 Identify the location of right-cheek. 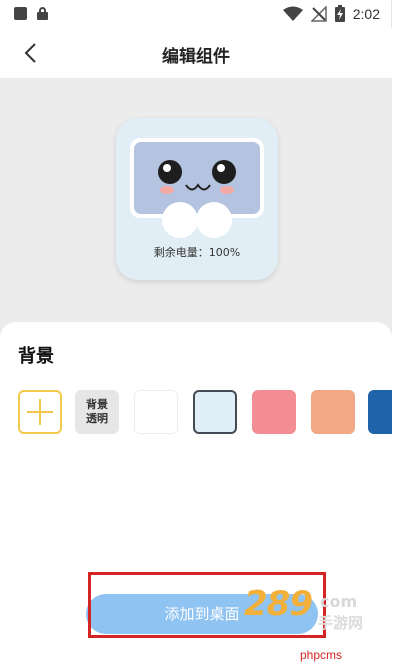
(227, 190).